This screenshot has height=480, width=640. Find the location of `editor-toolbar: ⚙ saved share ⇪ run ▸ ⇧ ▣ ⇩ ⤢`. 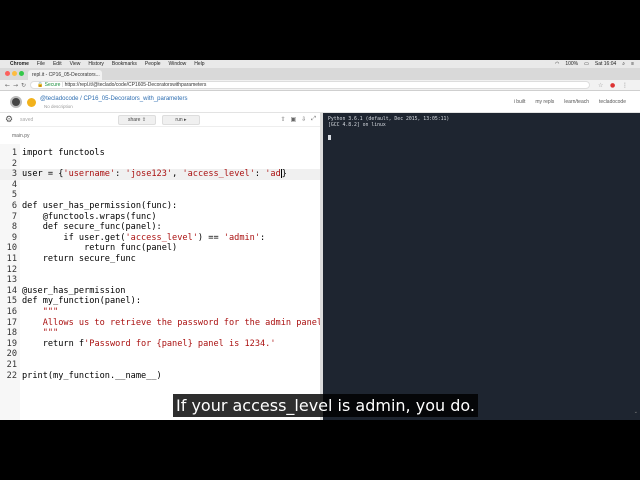

editor-toolbar: ⚙ saved share ⇪ run ▸ ⇧ ▣ ⇩ ⤢ is located at coordinates (161, 120).